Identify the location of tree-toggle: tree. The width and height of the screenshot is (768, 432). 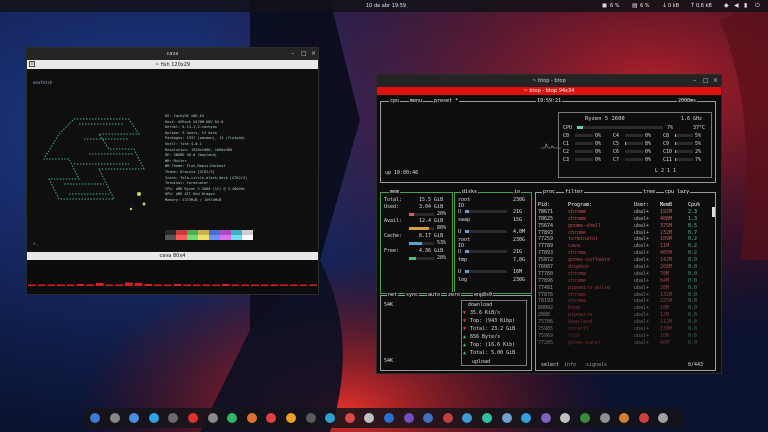
(649, 192).